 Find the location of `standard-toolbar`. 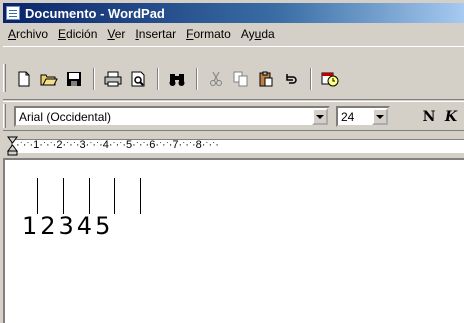

standard-toolbar is located at coordinates (177, 79).